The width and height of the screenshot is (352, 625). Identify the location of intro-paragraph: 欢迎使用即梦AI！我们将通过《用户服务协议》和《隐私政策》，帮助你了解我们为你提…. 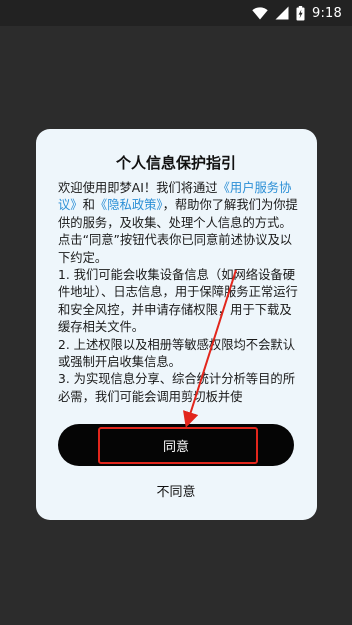
(179, 206).